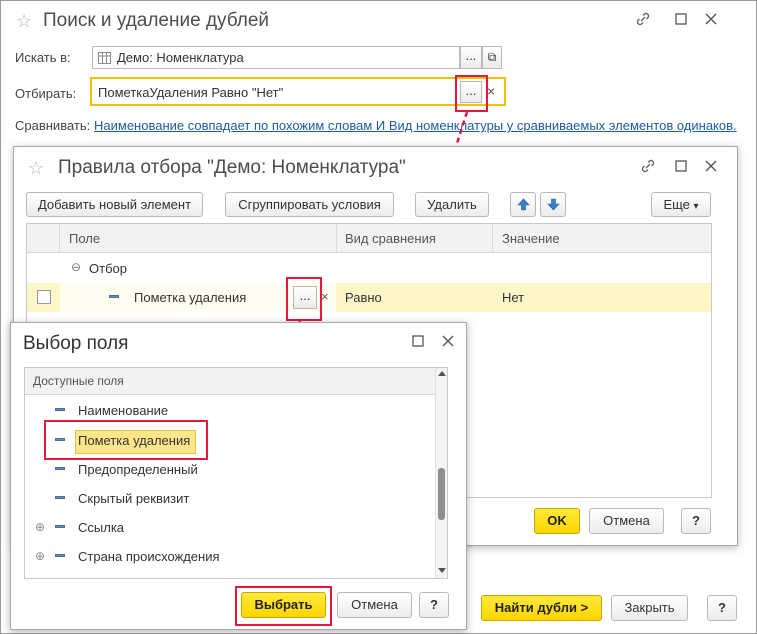  I want to click on link-icon, so click(643, 22).